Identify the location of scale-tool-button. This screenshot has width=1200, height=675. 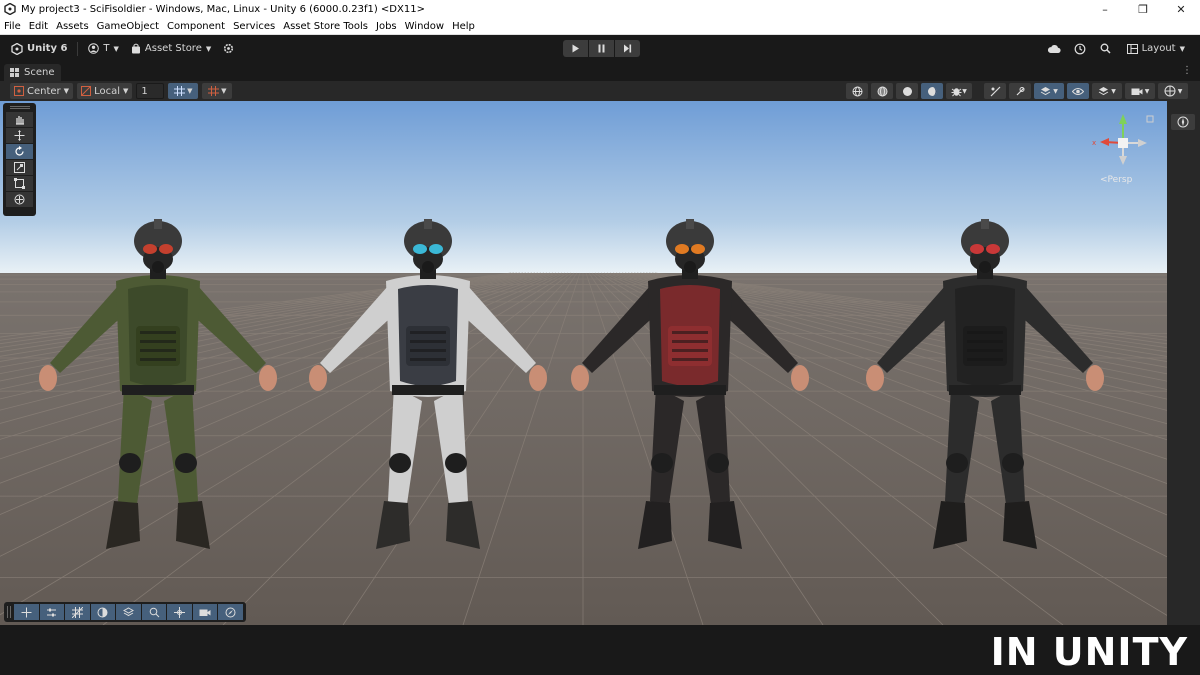
(19, 167).